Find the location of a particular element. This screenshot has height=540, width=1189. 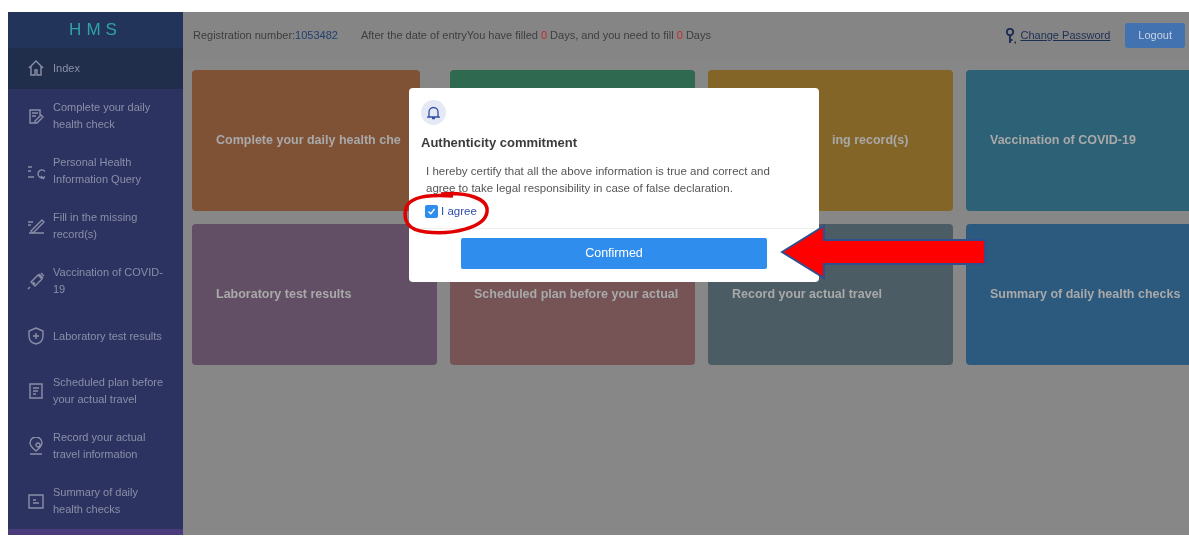

square-list-icon is located at coordinates (36, 501).